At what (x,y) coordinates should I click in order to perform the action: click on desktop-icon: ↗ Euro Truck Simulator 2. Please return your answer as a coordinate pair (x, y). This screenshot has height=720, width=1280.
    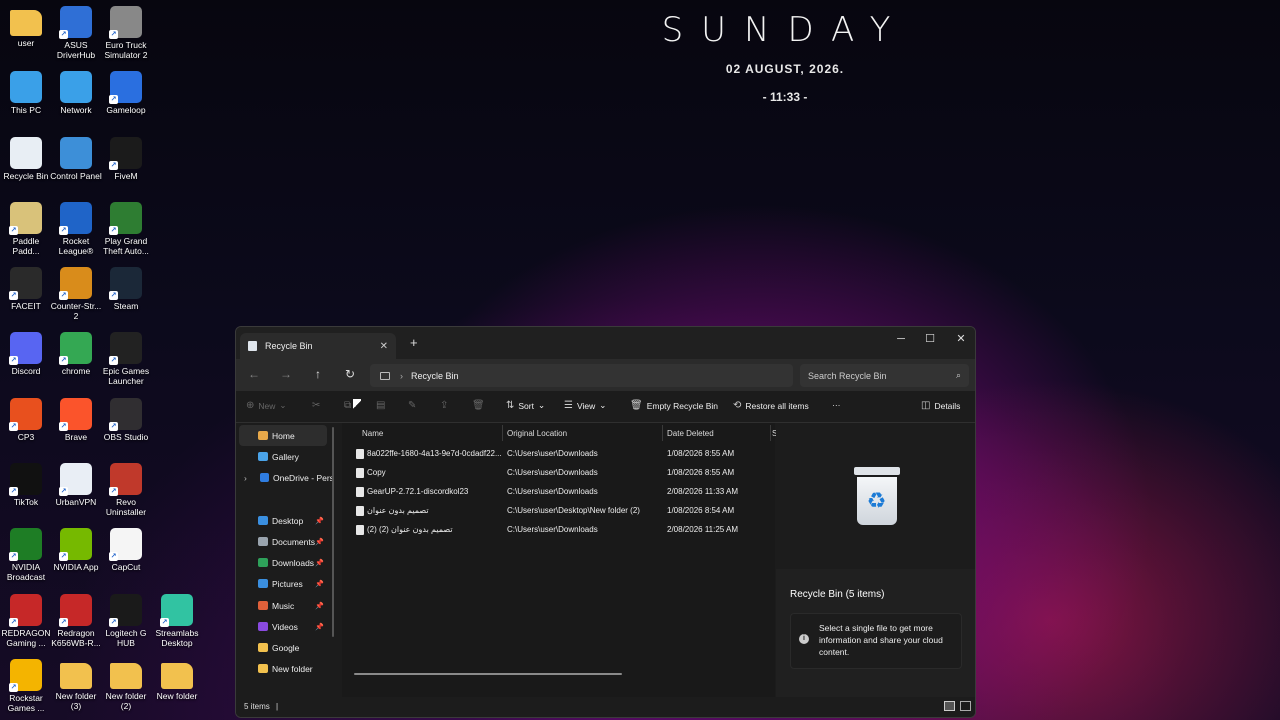
    Looking at the image, I should click on (126, 33).